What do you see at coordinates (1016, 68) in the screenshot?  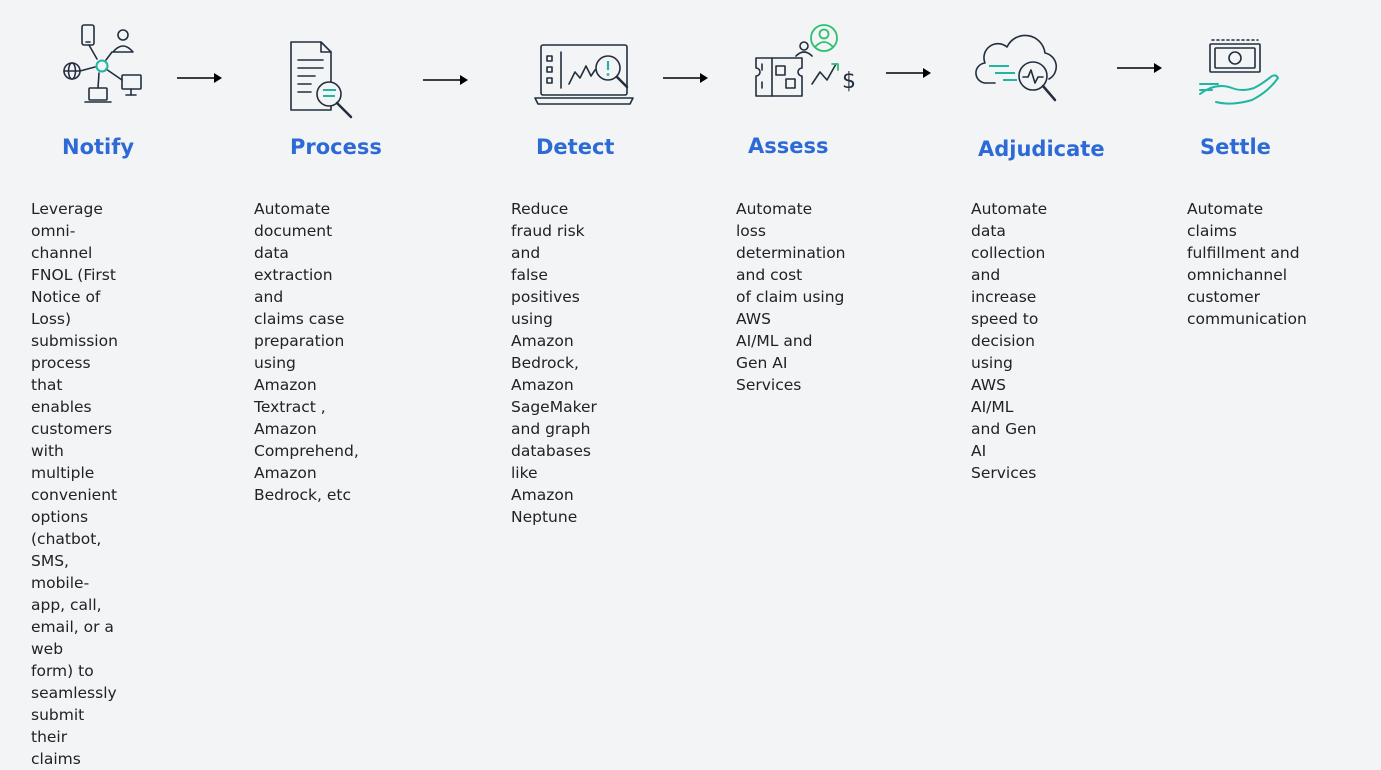 I see `cloud-analytics-icon` at bounding box center [1016, 68].